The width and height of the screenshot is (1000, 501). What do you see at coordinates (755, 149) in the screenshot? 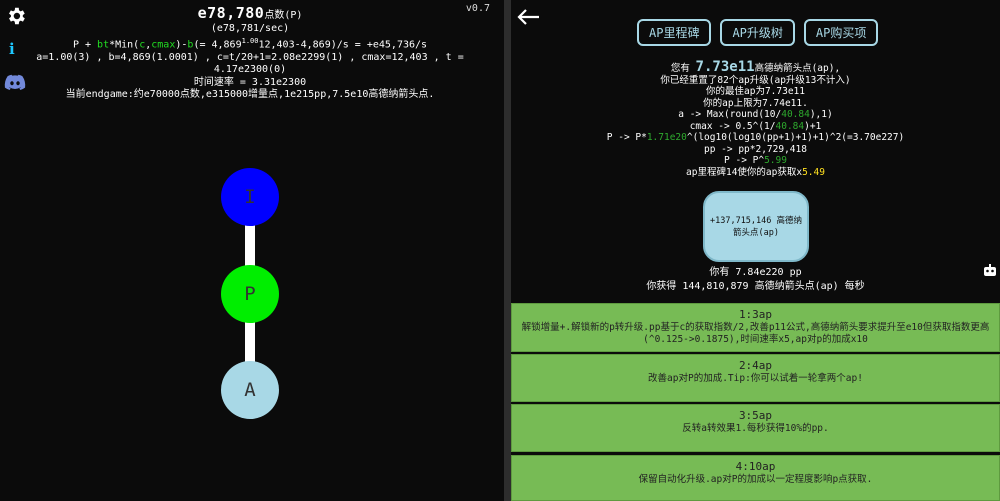
I see `formula-pp: pp -> pp*2,729,418` at bounding box center [755, 149].